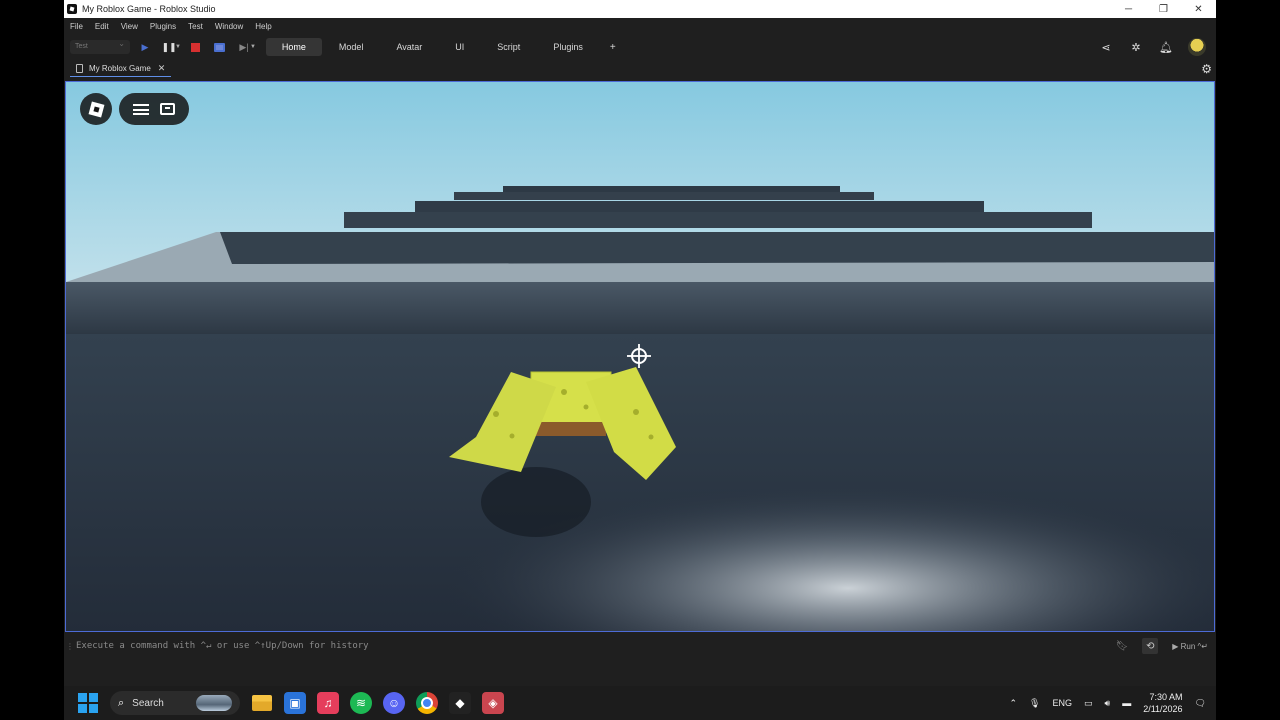 Image resolution: width=1280 pixels, height=720 pixels. Describe the element at coordinates (195, 26) in the screenshot. I see `menu-test: Test` at that location.